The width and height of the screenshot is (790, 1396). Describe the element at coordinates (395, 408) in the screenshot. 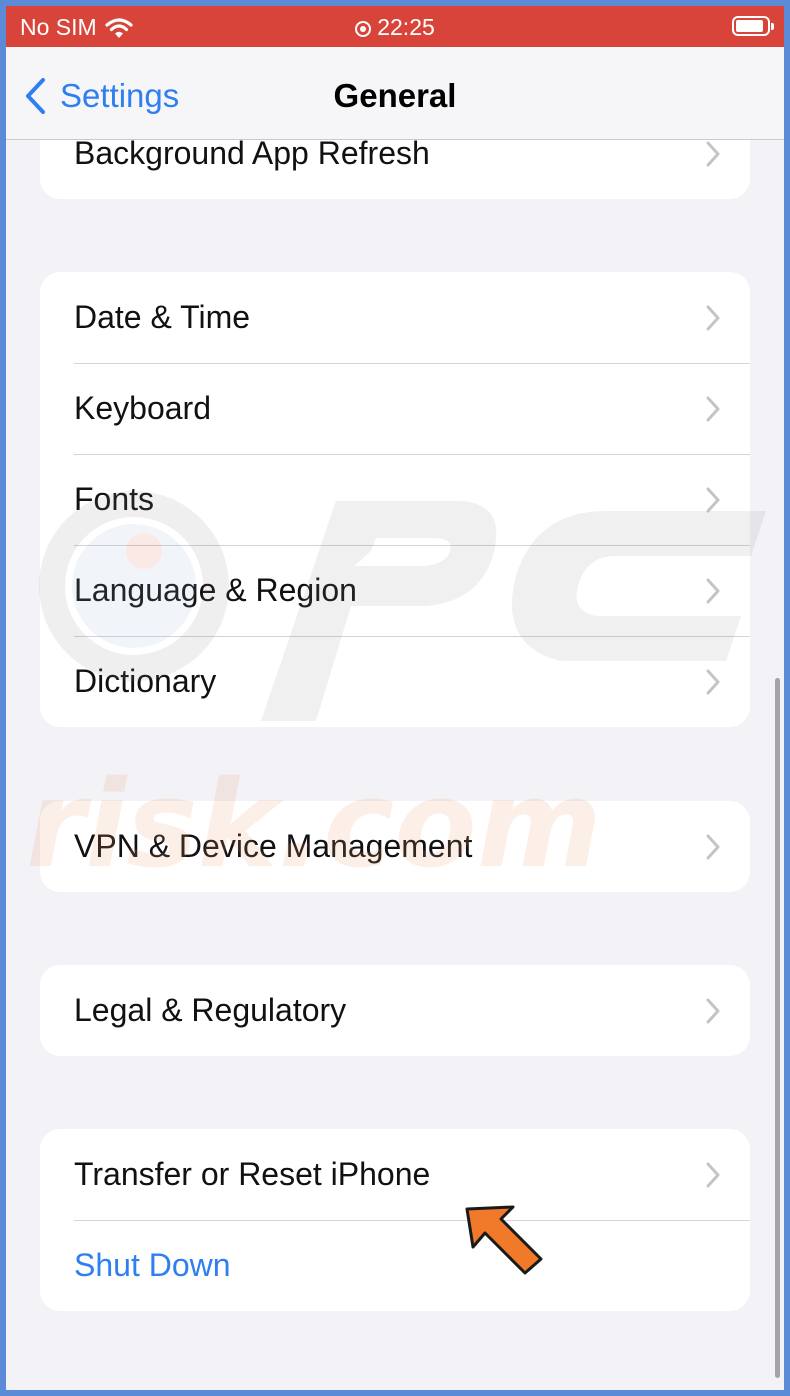

I see `row-keyboard: Keyboard` at that location.